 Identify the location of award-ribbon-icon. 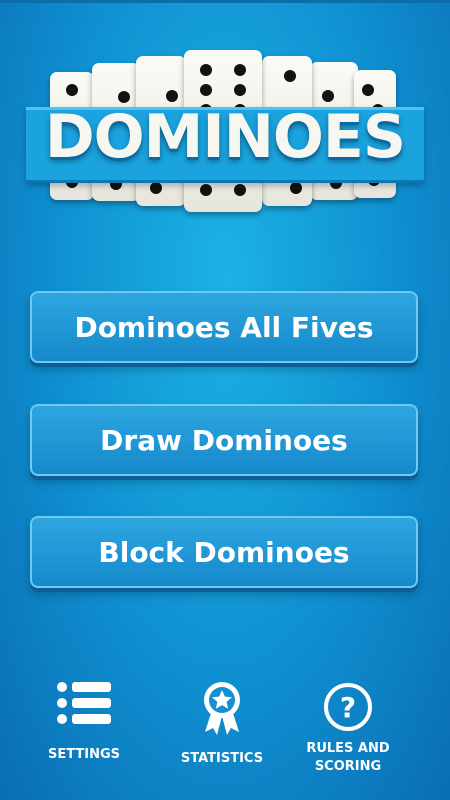
(222, 708).